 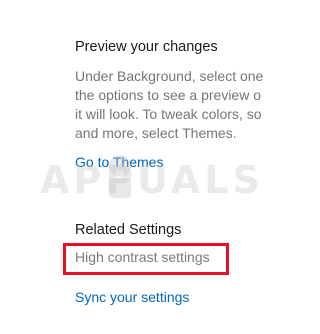 What do you see at coordinates (132, 297) in the screenshot?
I see `sync-settings-link: Sync your settings` at bounding box center [132, 297].